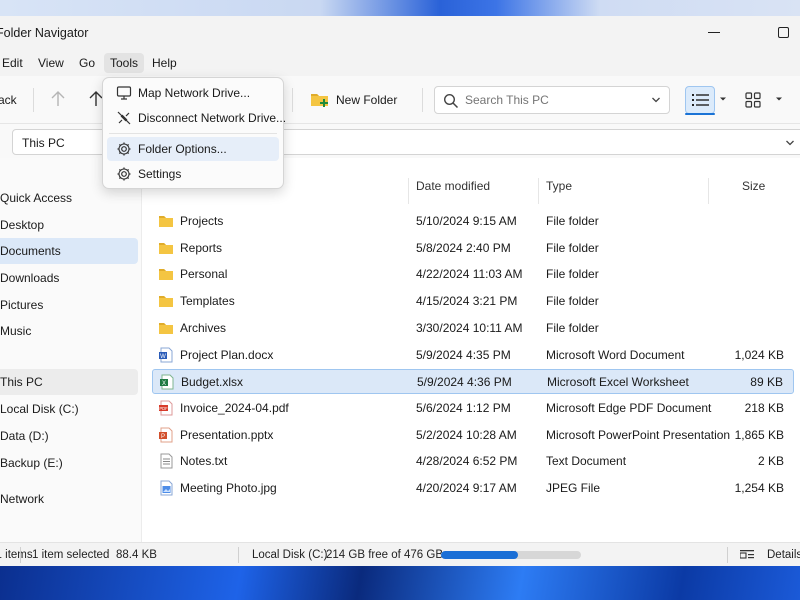  Describe the element at coordinates (166, 488) in the screenshot. I see `image-file-icon` at that location.